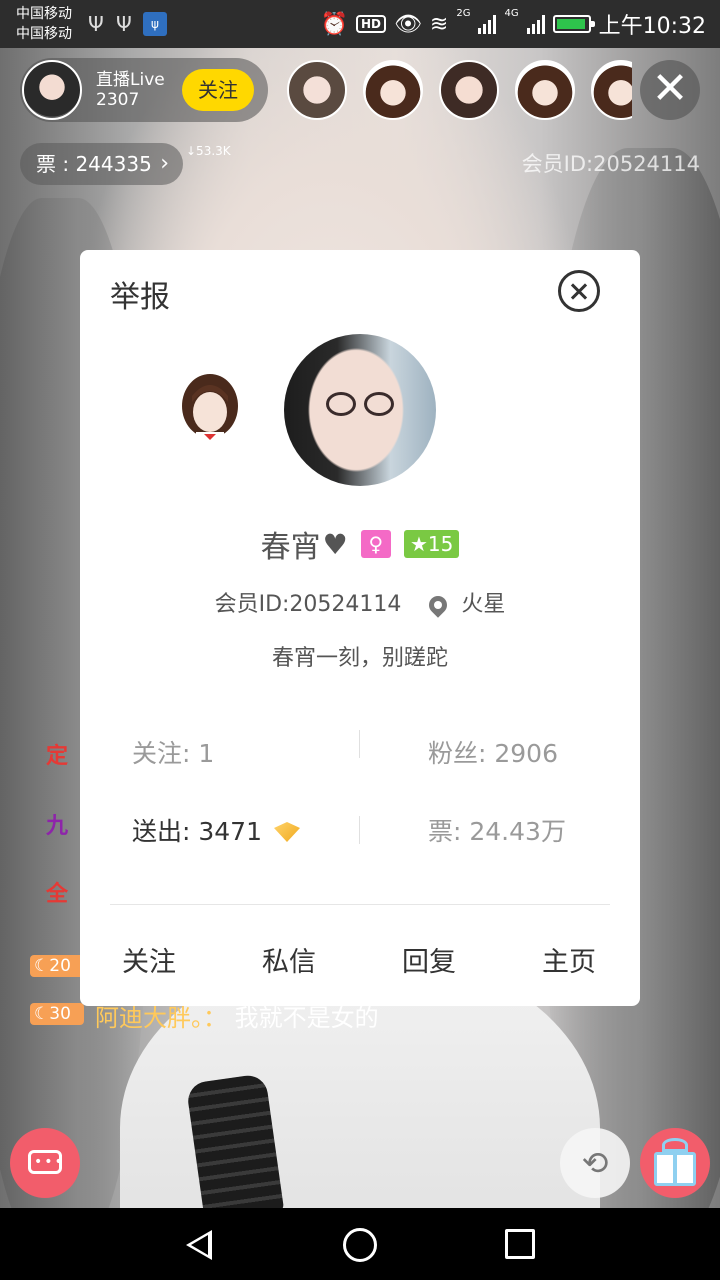 This screenshot has width=720, height=1280. I want to click on reply-button: 回复, so click(429, 959).